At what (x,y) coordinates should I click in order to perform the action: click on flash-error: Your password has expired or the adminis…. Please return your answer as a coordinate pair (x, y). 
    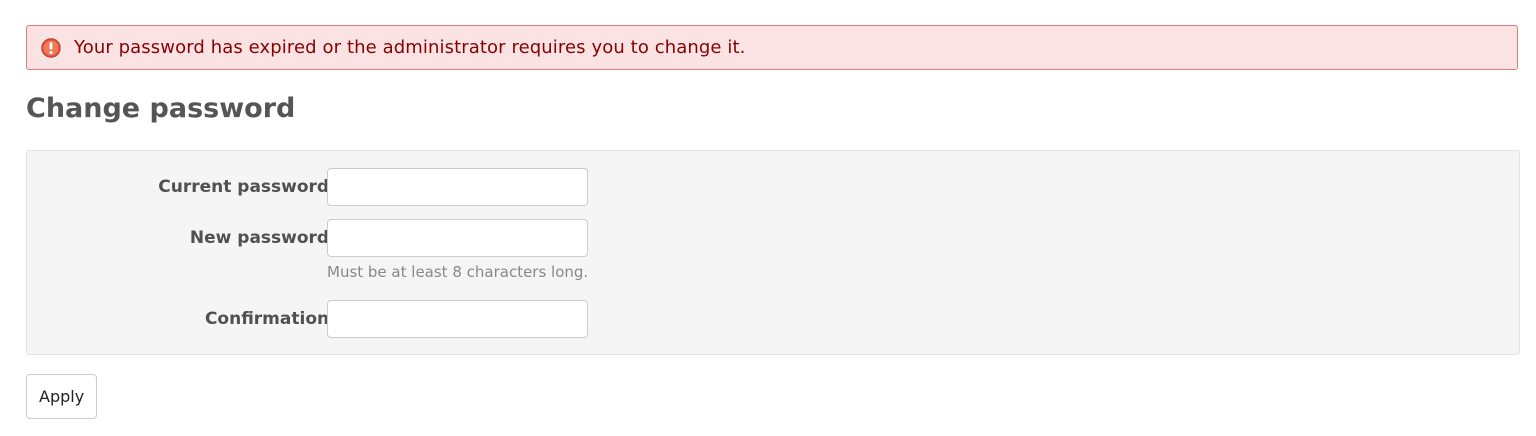
    Looking at the image, I should click on (772, 47).